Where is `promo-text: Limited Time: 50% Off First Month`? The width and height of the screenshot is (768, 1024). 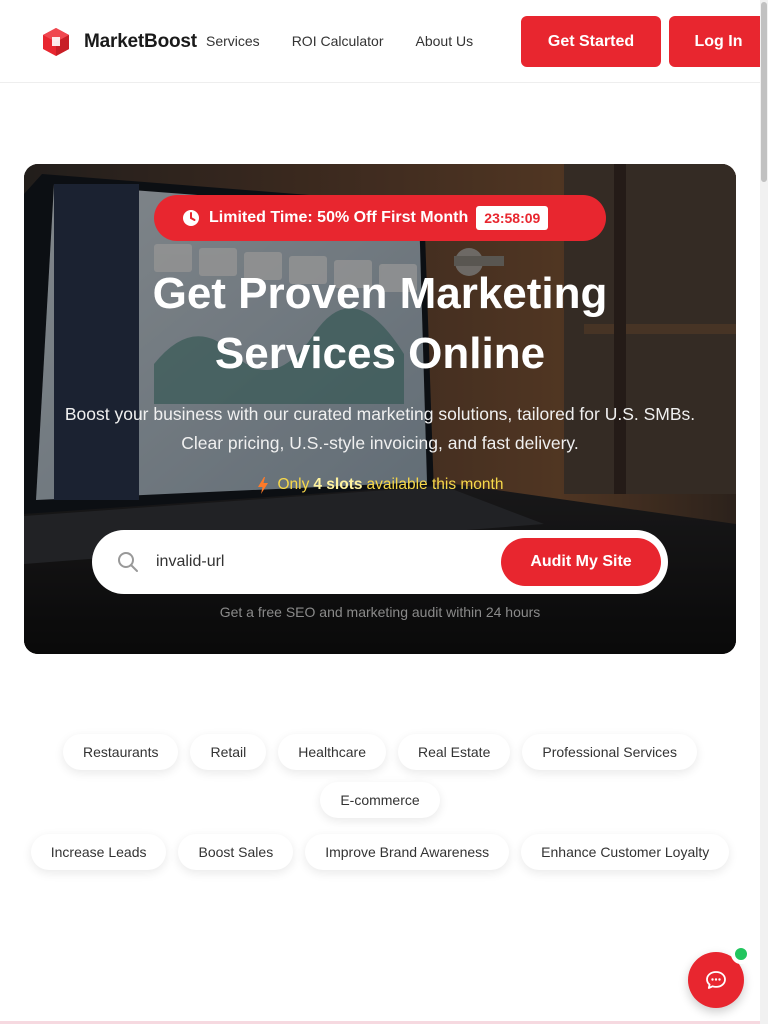
promo-text: Limited Time: 50% Off First Month is located at coordinates (339, 217).